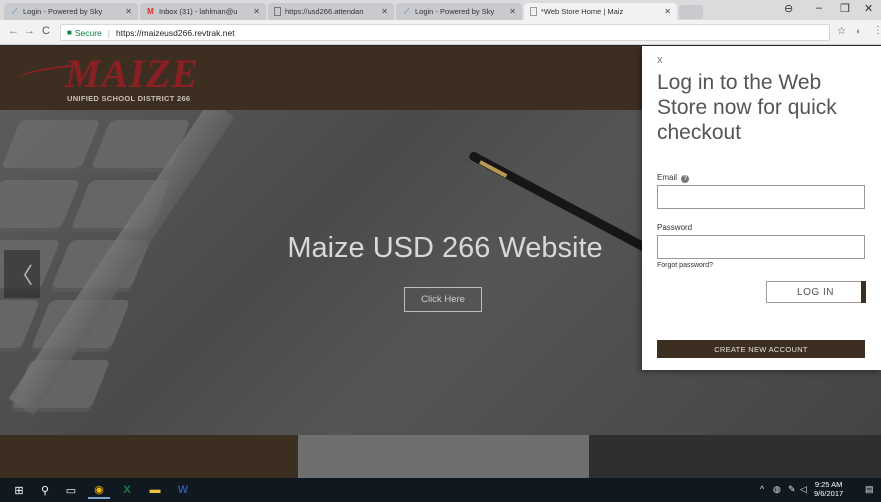 This screenshot has height=502, width=881. I want to click on email-field, so click(761, 197).